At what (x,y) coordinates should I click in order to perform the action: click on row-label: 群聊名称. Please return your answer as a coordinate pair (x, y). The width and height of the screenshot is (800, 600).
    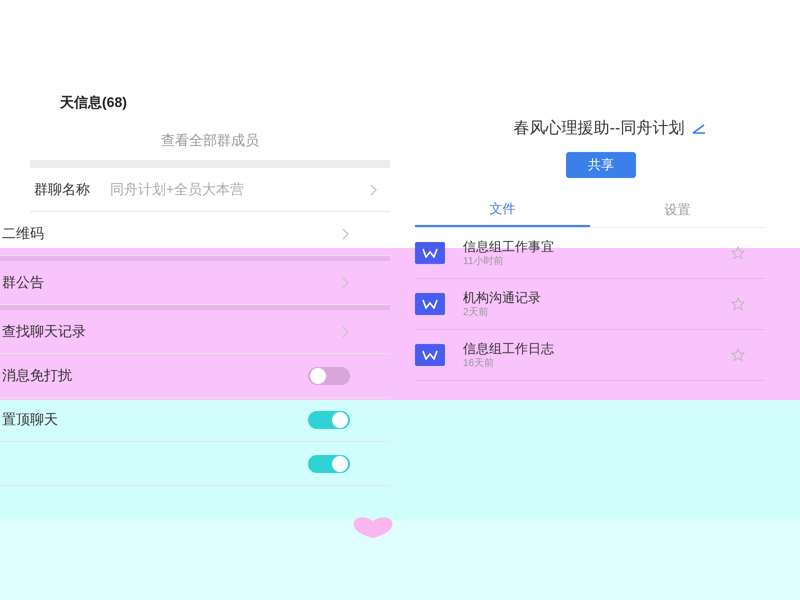
    Looking at the image, I should click on (62, 189).